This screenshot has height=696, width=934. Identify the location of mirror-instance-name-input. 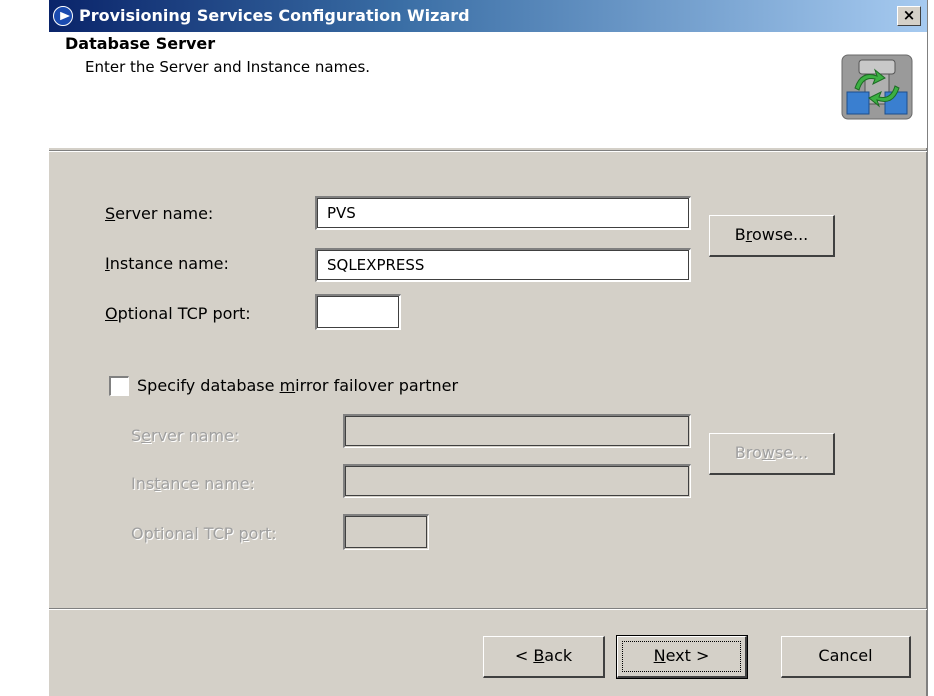
(517, 481).